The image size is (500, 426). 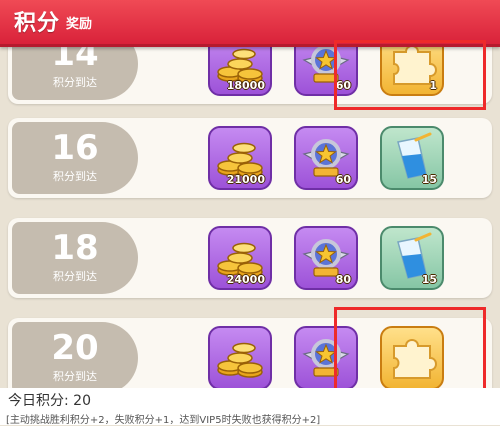 I want to click on highlight-box-top, so click(x=410, y=75).